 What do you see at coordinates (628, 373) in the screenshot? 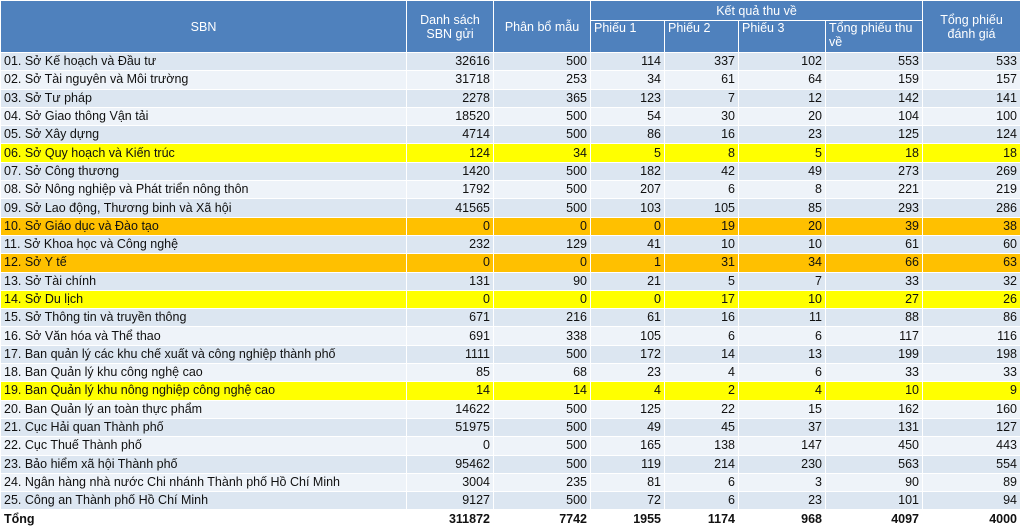
I see `cell-phieu-1: 23` at bounding box center [628, 373].